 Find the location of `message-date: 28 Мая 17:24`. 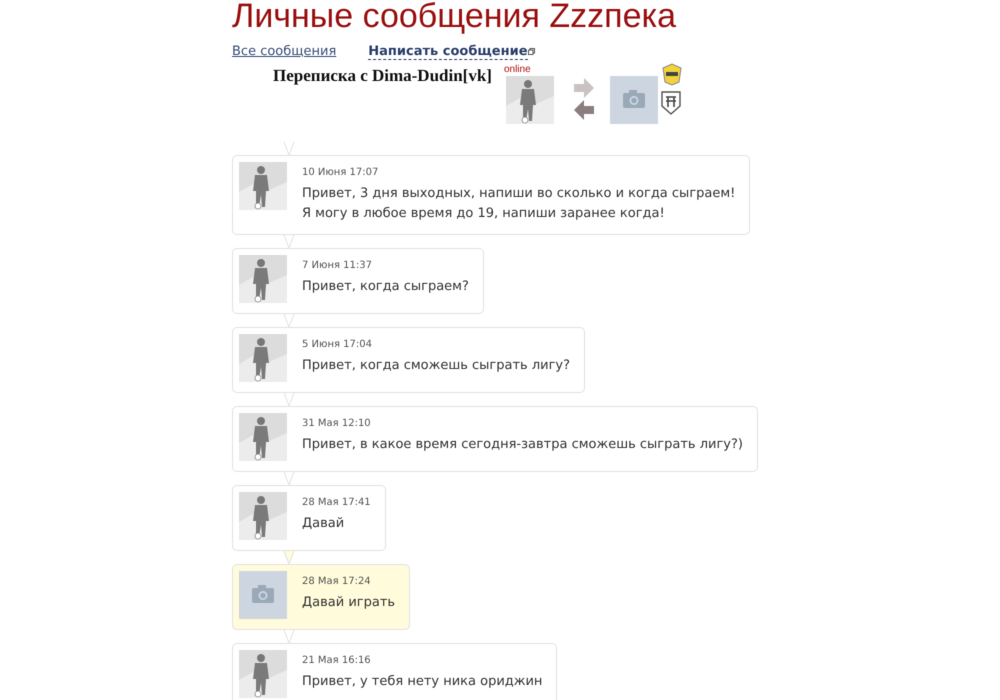

message-date: 28 Мая 17:24 is located at coordinates (337, 581).